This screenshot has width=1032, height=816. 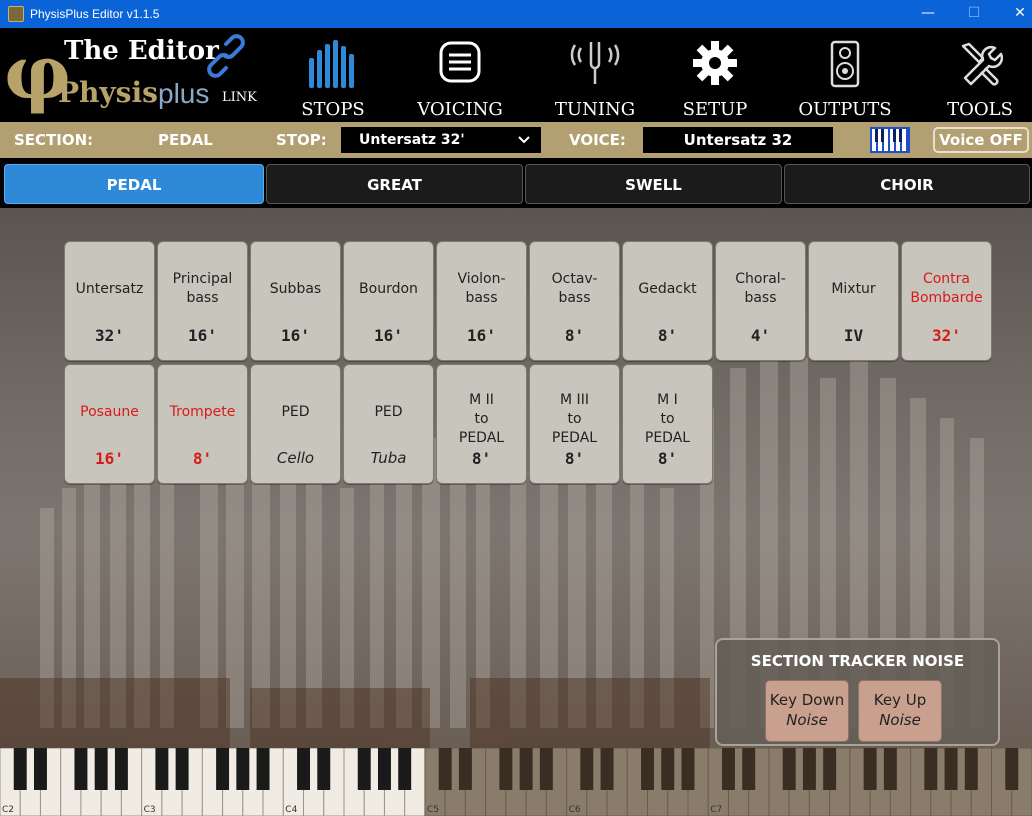 I want to click on stop-button: Bourdon 16', so click(x=388, y=301).